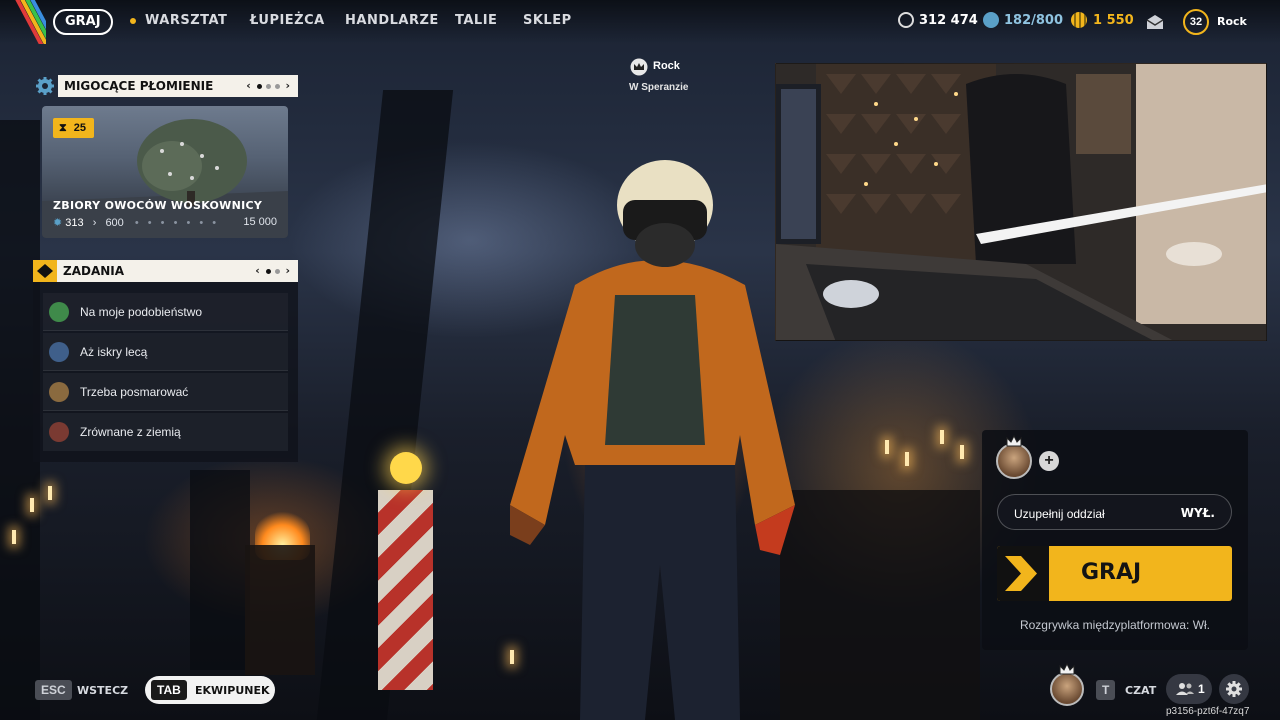  Describe the element at coordinates (102, 690) in the screenshot. I see `back-button: WSTECZ` at that location.